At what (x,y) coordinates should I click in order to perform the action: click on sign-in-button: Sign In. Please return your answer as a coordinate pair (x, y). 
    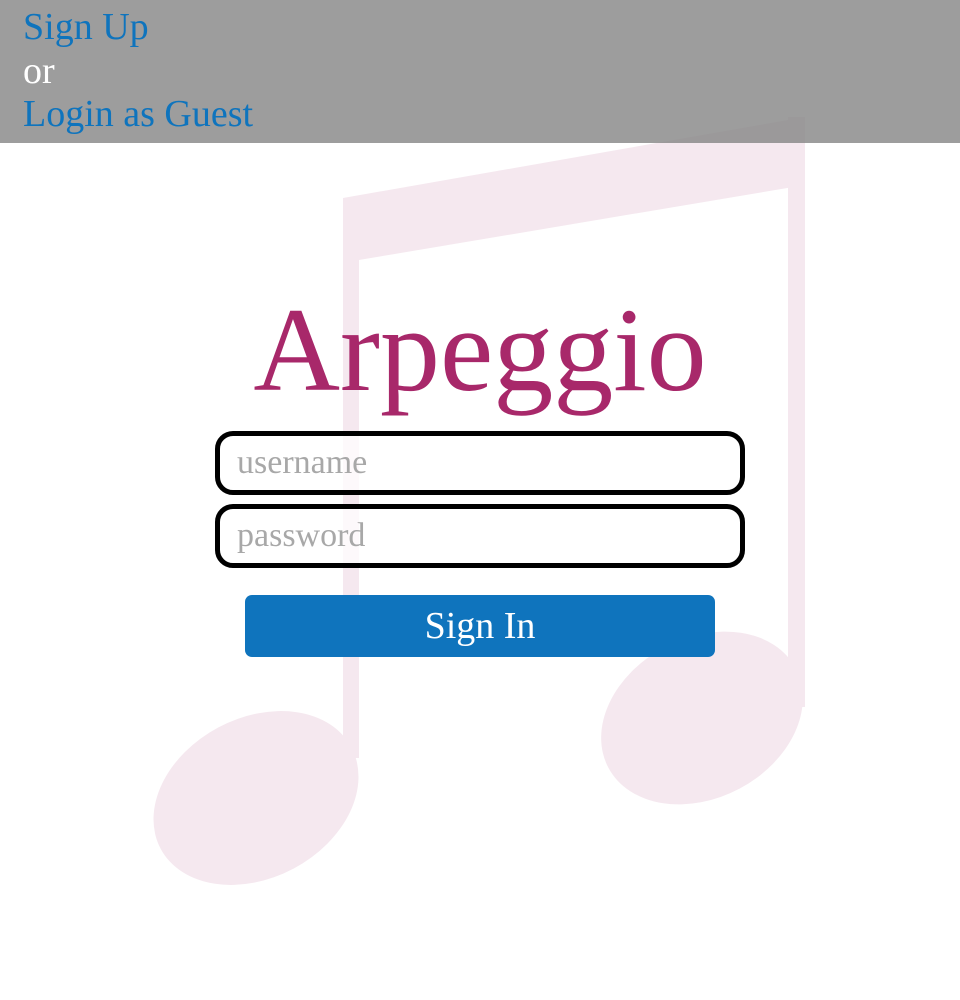
    Looking at the image, I should click on (480, 626).